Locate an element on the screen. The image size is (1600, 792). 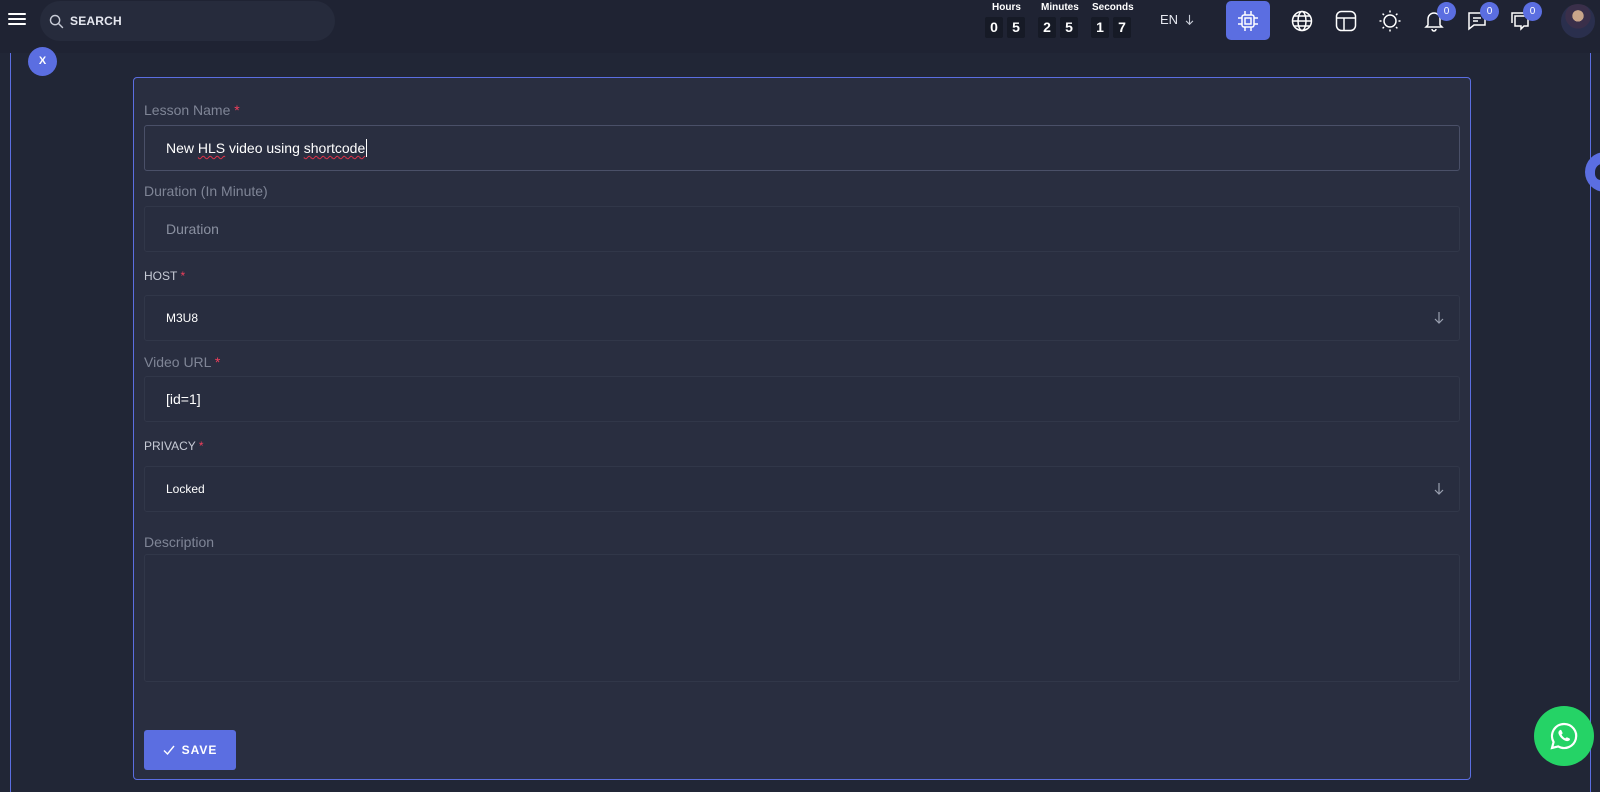
chat-button: 0 is located at coordinates (1525, 17).